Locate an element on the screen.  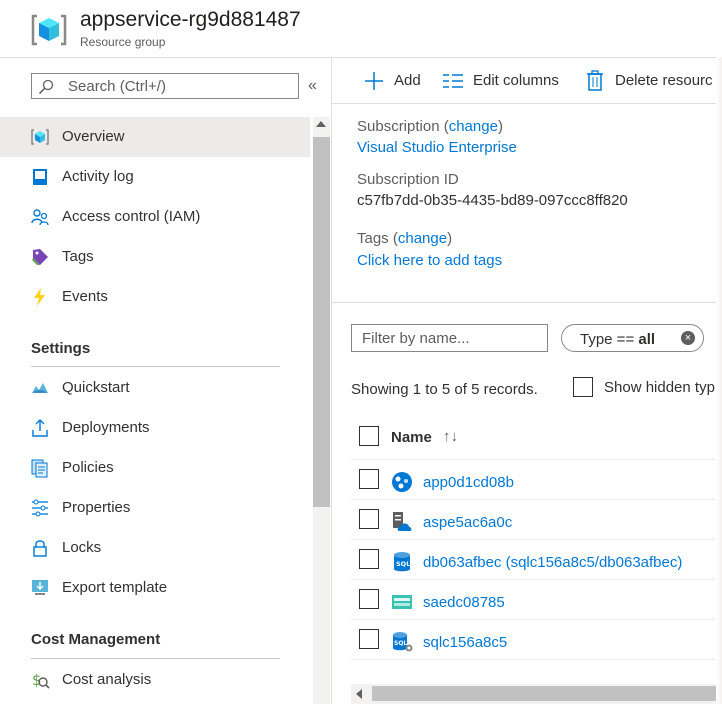
sidebar-item-label: Locks is located at coordinates (82, 547).